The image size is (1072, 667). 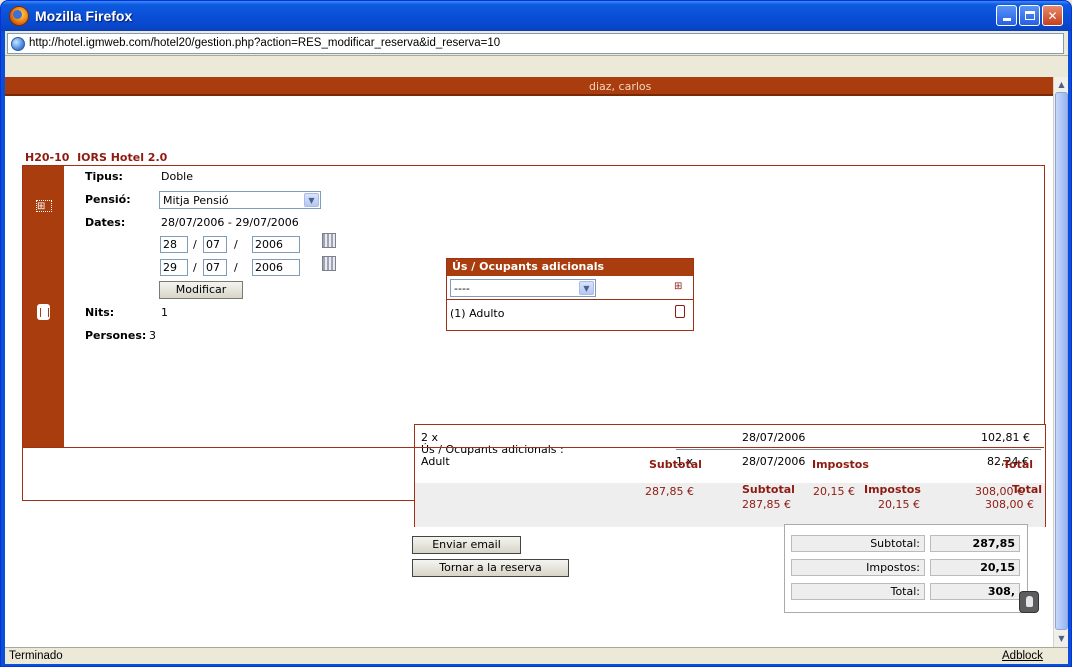 I want to click on status-bar: Terminado Adblock, so click(x=536, y=655).